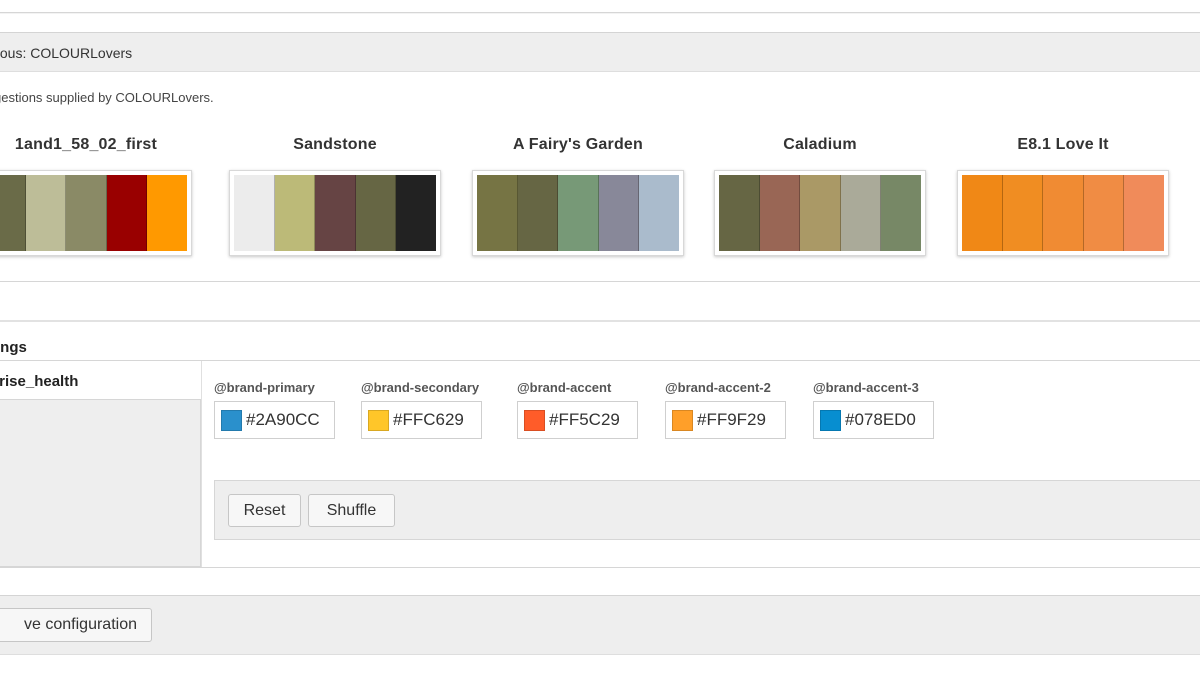 The image size is (1200, 675). Describe the element at coordinates (201, 464) in the screenshot. I see `column-divider` at that location.